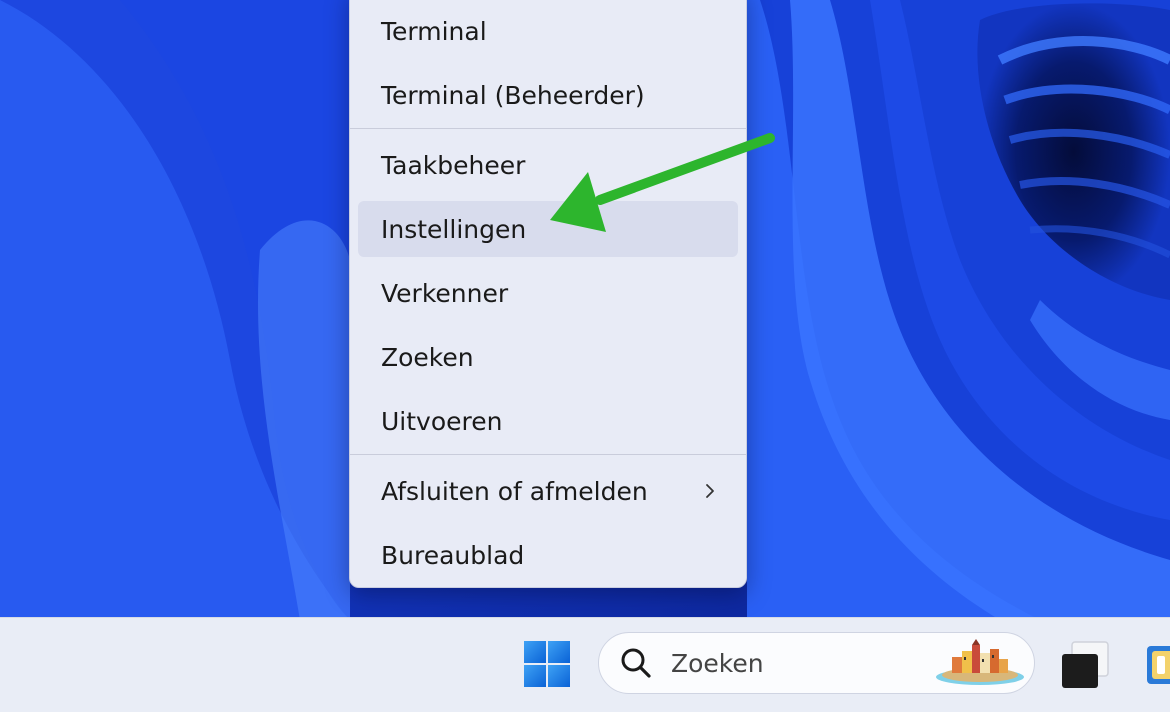 This screenshot has width=1170, height=712. What do you see at coordinates (434, 31) in the screenshot?
I see `menu-item-label: Terminal` at bounding box center [434, 31].